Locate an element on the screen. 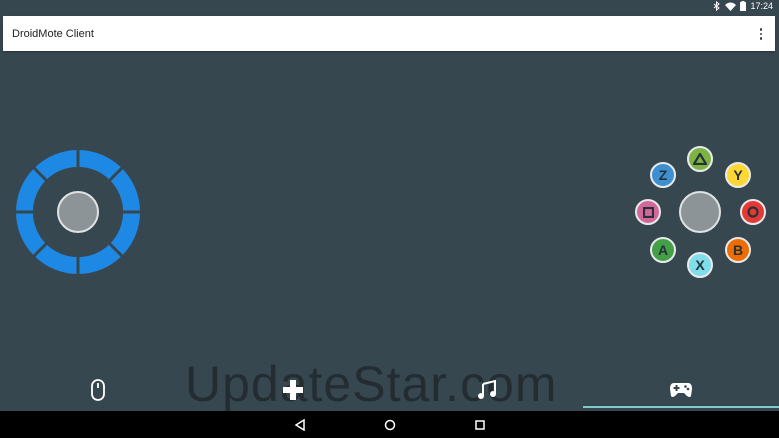 This screenshot has height=438, width=779. app-toolbar: DroidMote Client is located at coordinates (389, 33).